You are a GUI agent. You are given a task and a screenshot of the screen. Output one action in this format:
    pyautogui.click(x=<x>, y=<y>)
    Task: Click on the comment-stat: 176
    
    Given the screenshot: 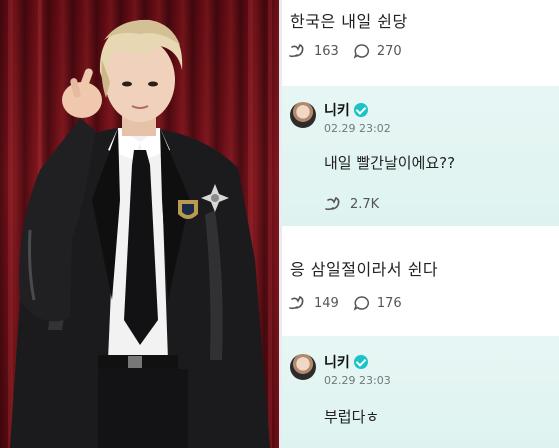 What is the action you would take?
    pyautogui.click(x=377, y=303)
    